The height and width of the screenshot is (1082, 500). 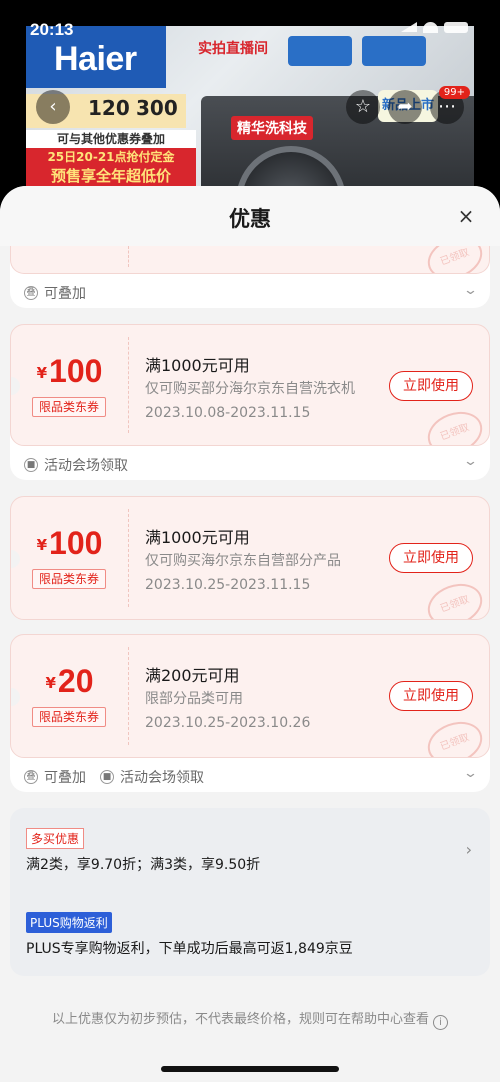 I want to click on coupon-footer: 叠 可叠加 ■ 活动会场领取, so click(x=114, y=777).